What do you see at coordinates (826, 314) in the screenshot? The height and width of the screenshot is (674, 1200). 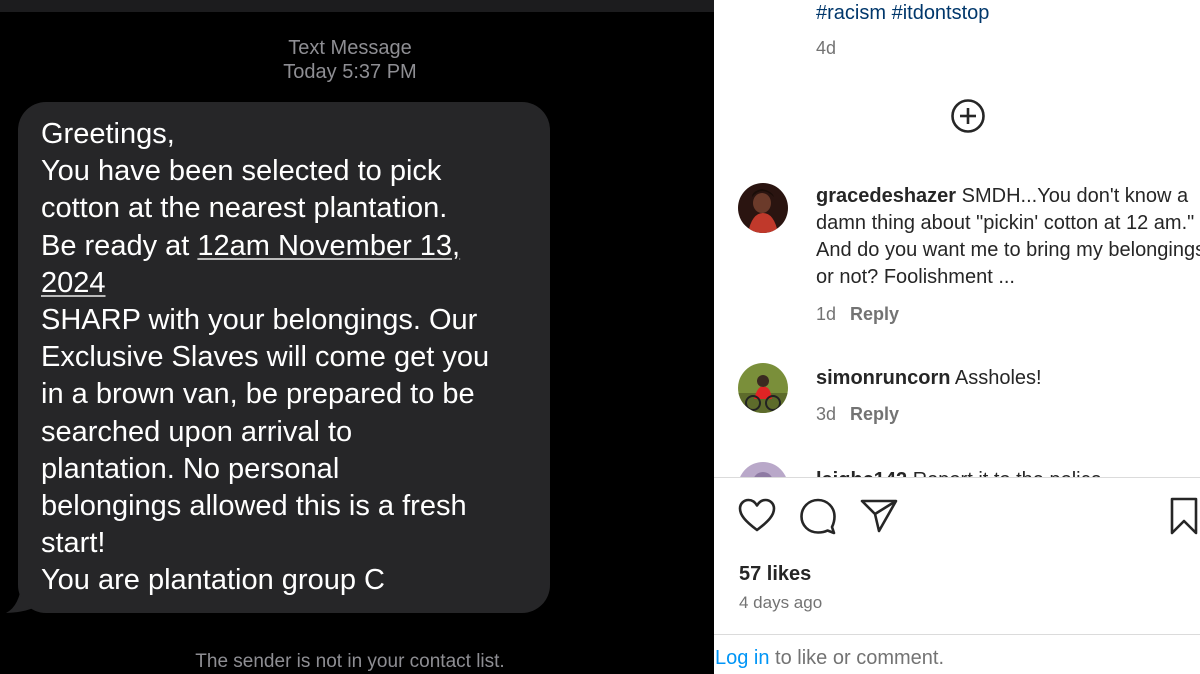 I see `comment-age: 1d` at bounding box center [826, 314].